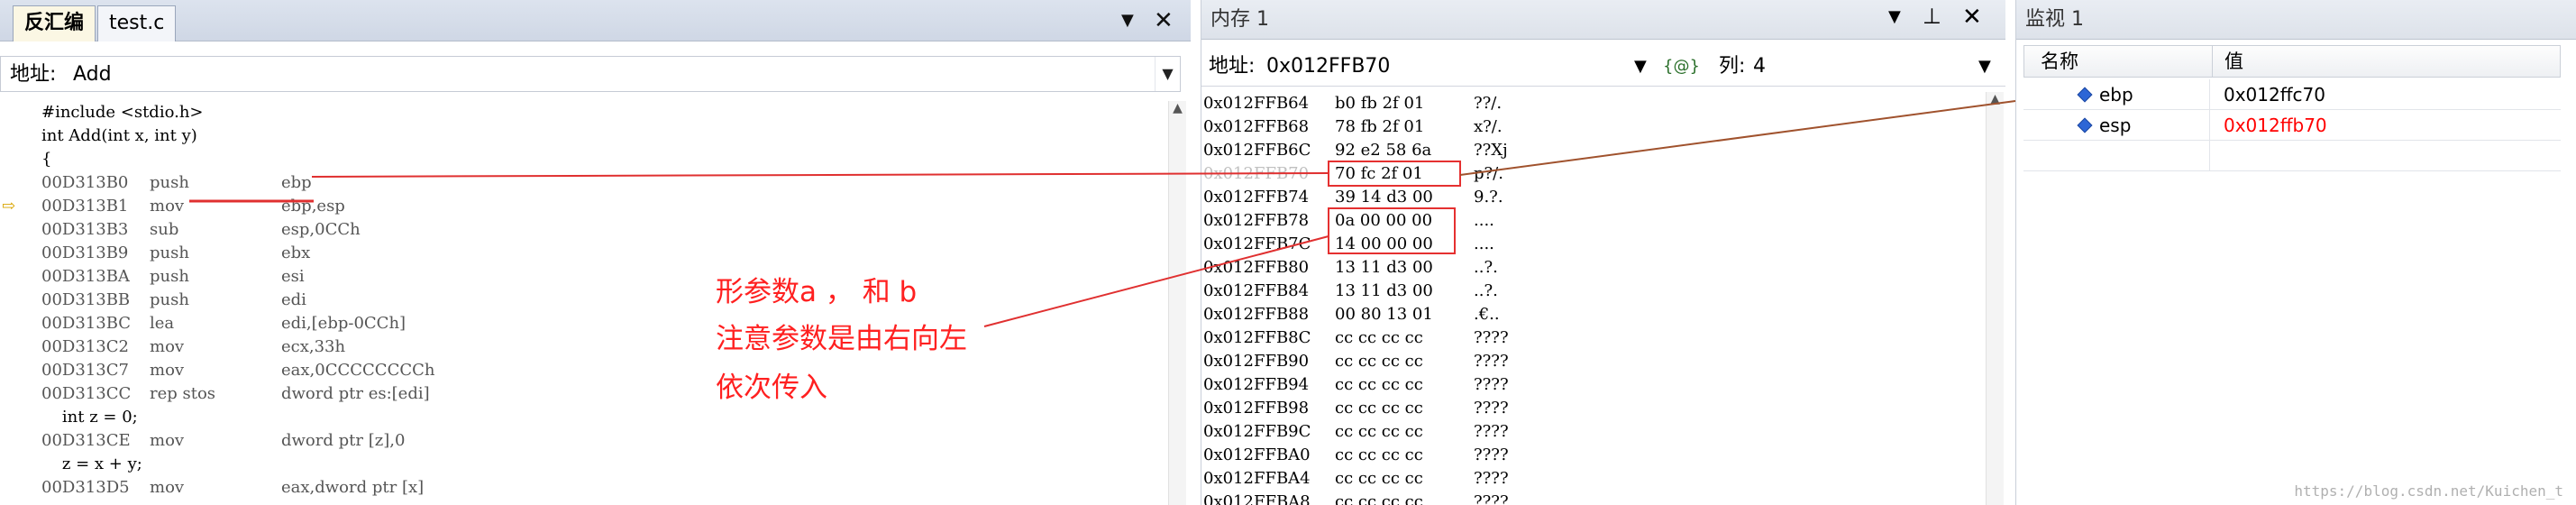  Describe the element at coordinates (1394, 174) in the screenshot. I see `highlight-box-ebp-value` at that location.